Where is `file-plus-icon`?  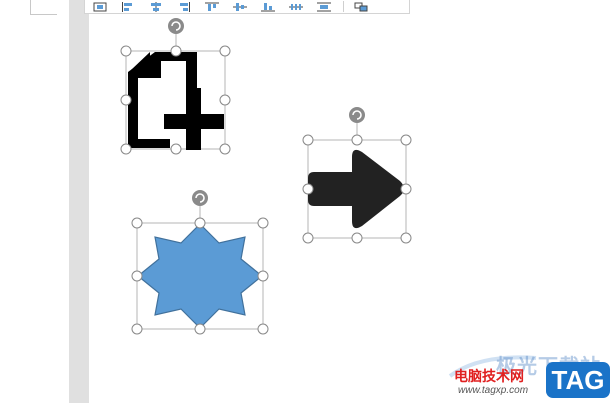 file-plus-icon is located at coordinates (176, 101).